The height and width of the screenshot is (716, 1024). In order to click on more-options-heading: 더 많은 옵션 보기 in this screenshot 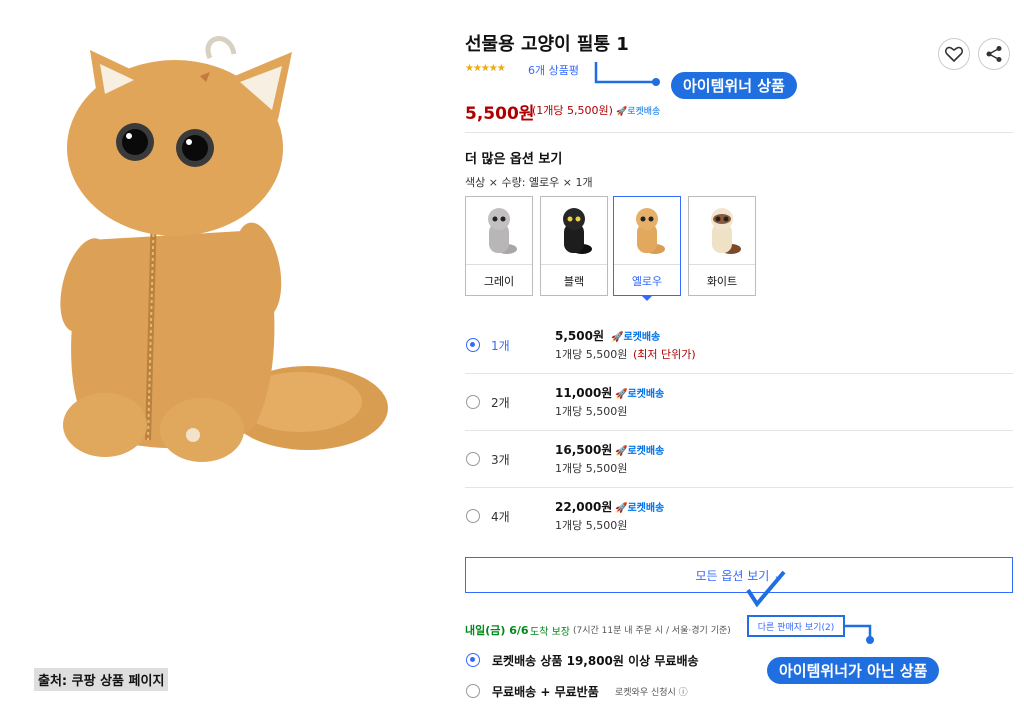, I will do `click(514, 159)`.